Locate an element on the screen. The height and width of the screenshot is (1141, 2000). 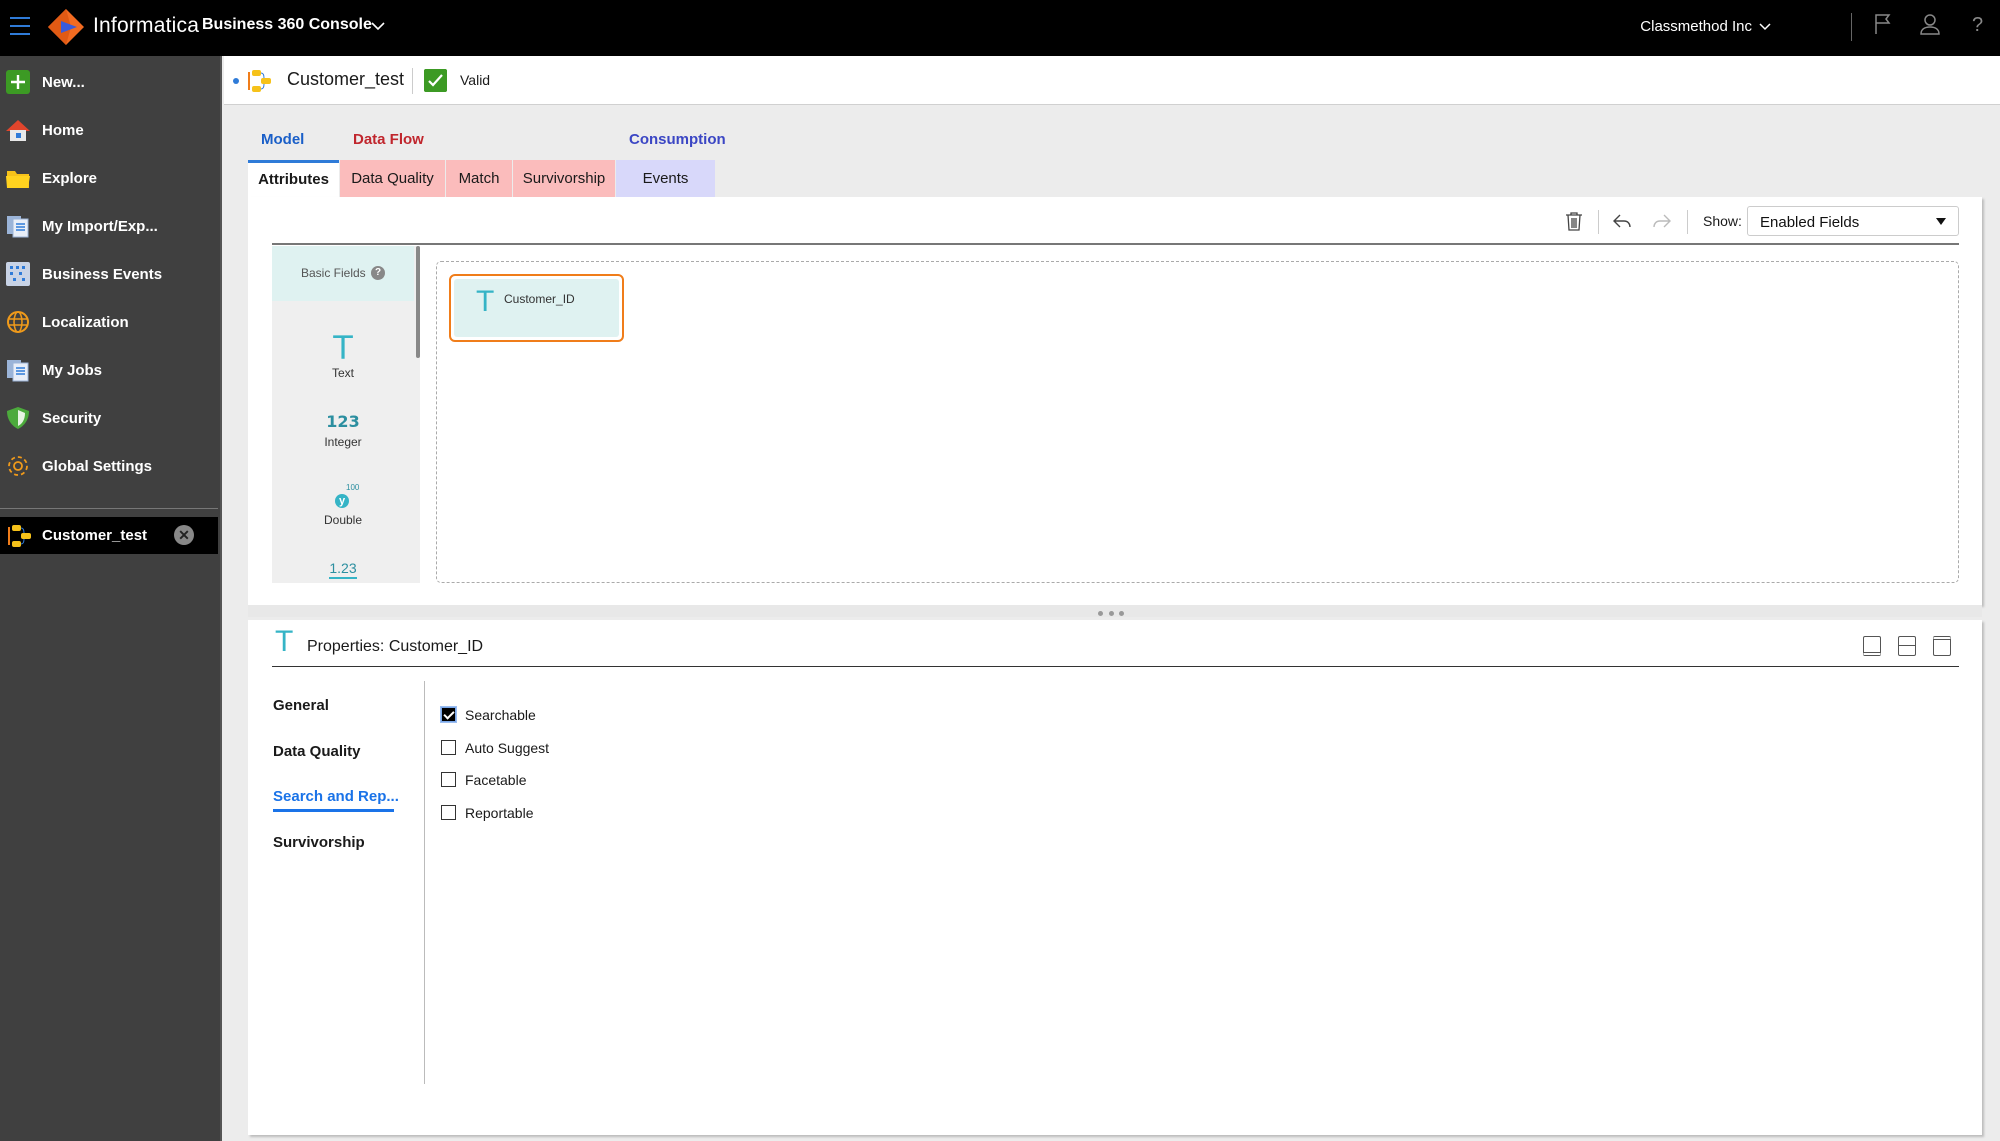
sidebar-item-explore: Explore is located at coordinates (110, 178).